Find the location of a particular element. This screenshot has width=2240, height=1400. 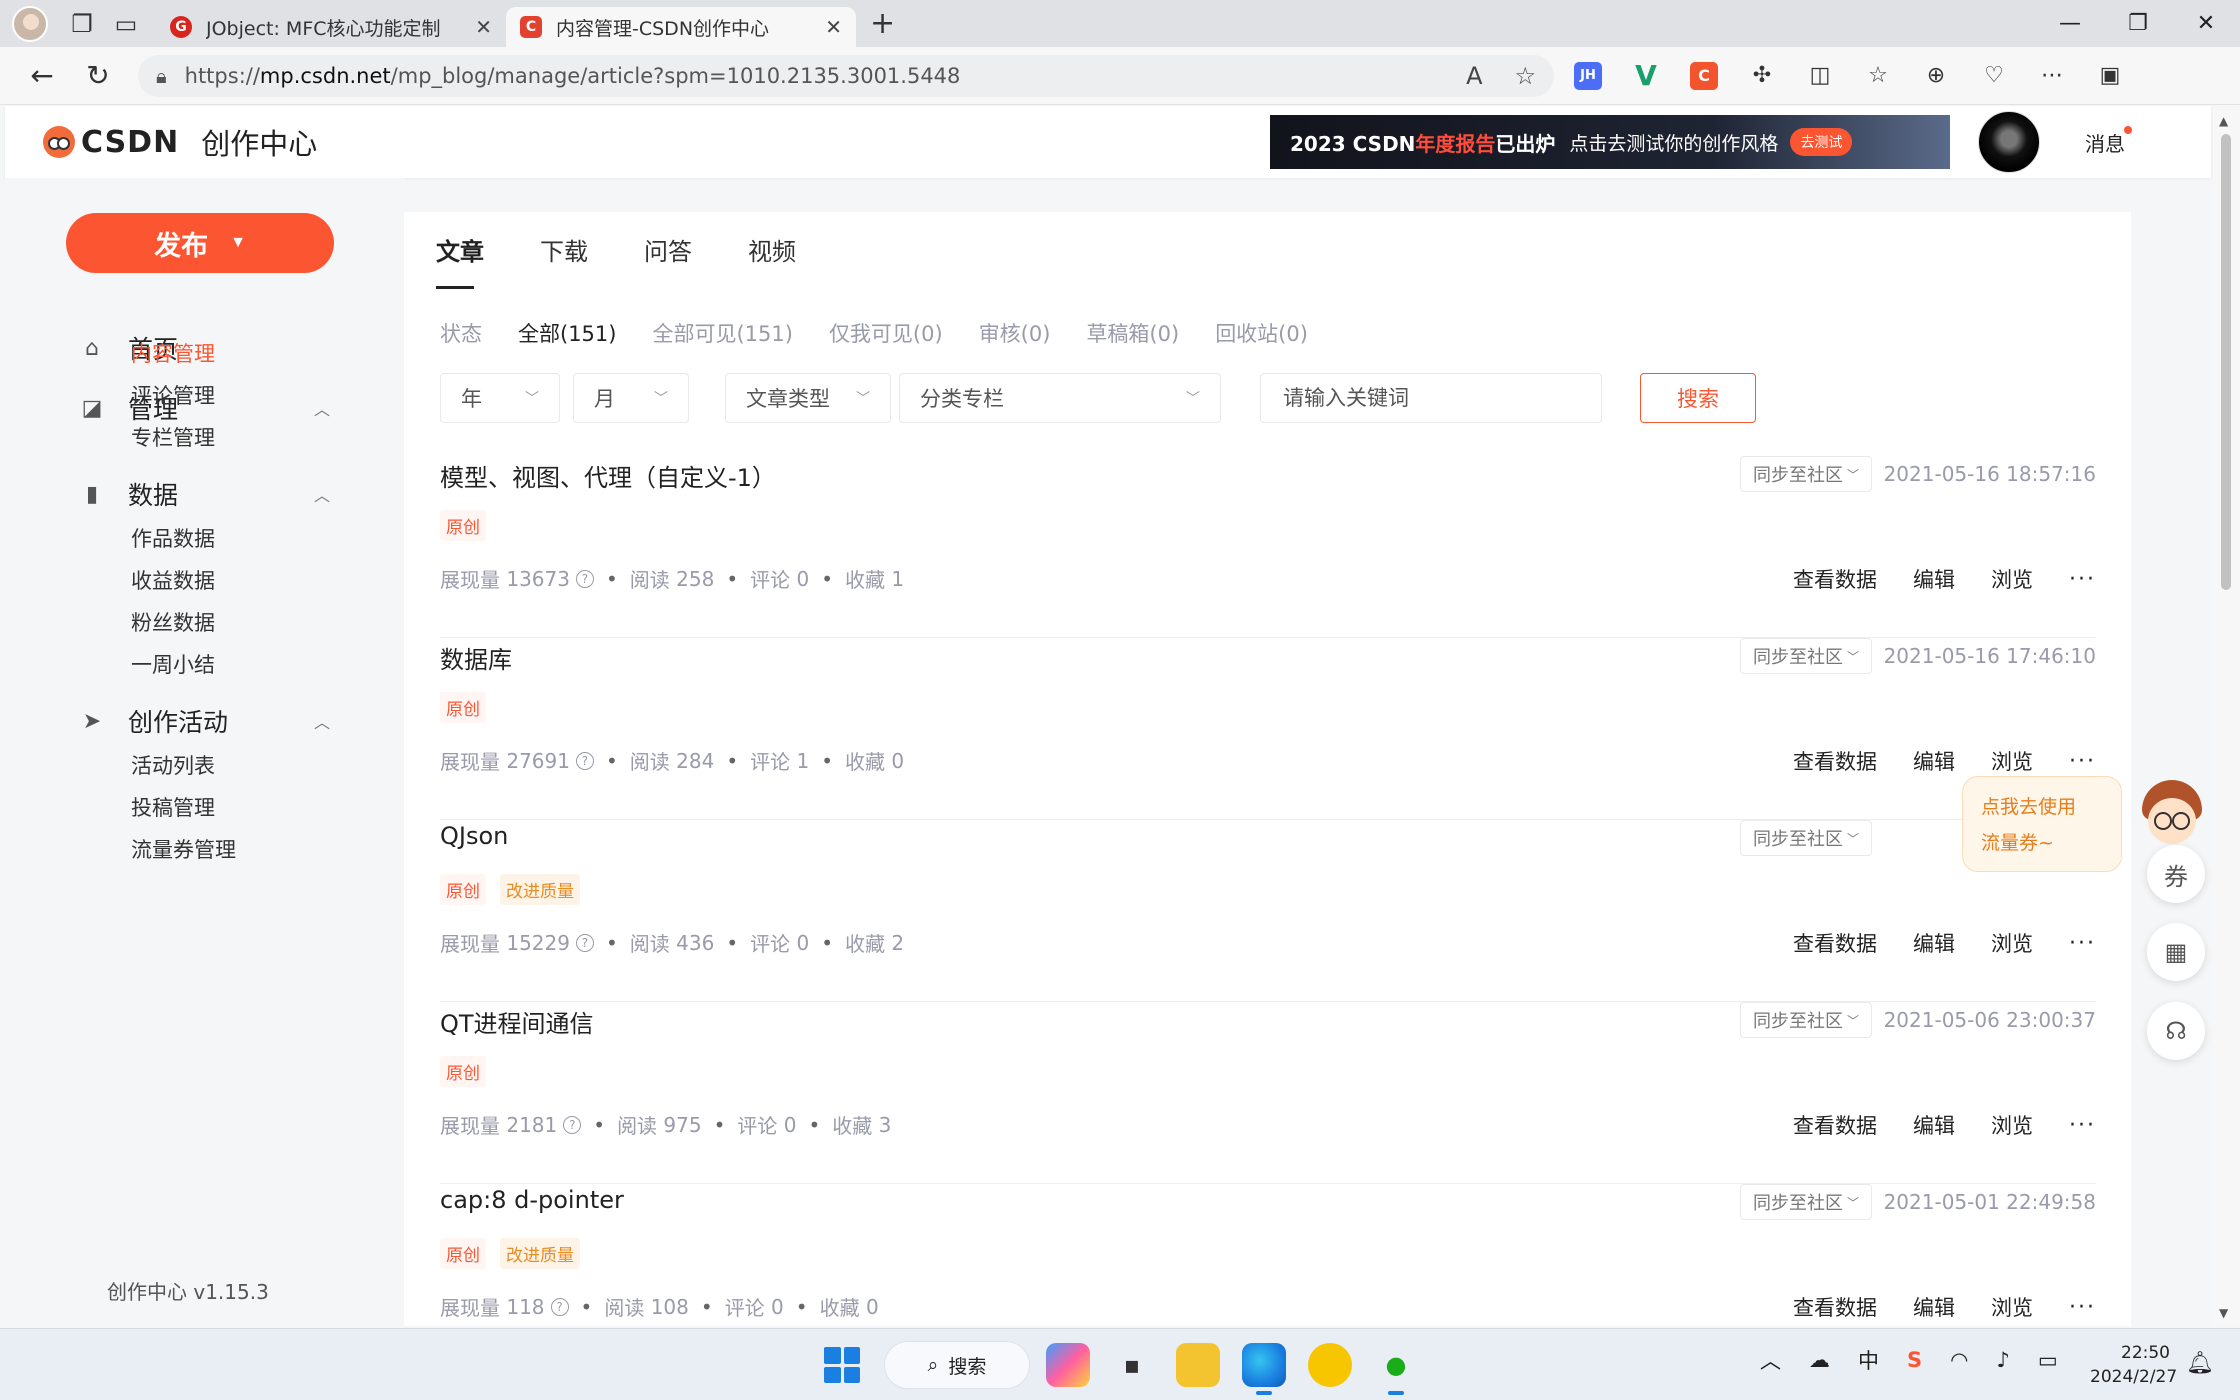

user-avatar is located at coordinates (2009, 142).